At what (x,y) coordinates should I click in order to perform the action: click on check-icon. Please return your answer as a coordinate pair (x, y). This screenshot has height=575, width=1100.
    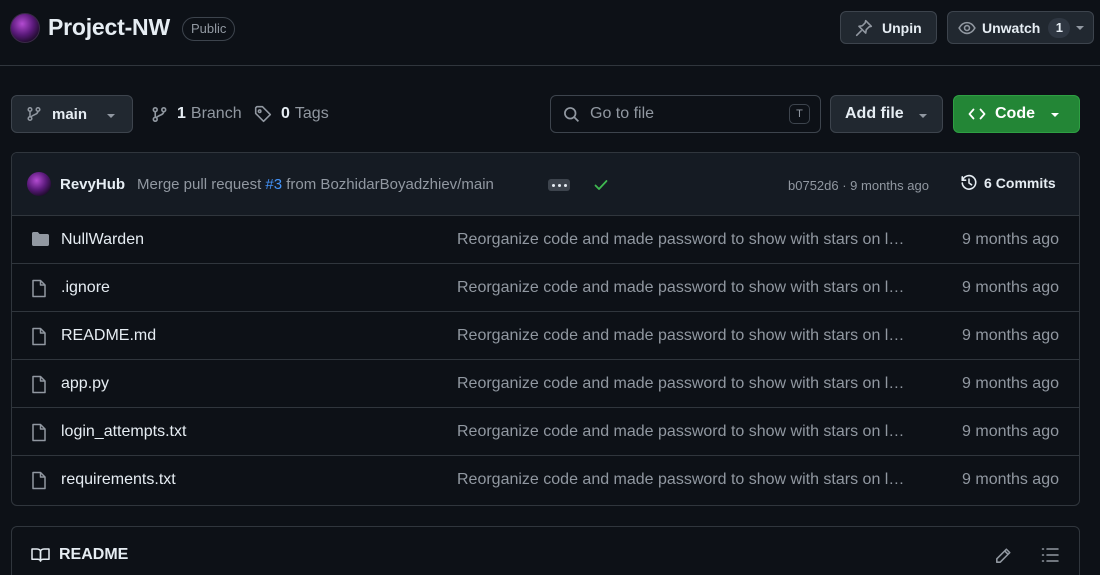
    Looking at the image, I should click on (601, 185).